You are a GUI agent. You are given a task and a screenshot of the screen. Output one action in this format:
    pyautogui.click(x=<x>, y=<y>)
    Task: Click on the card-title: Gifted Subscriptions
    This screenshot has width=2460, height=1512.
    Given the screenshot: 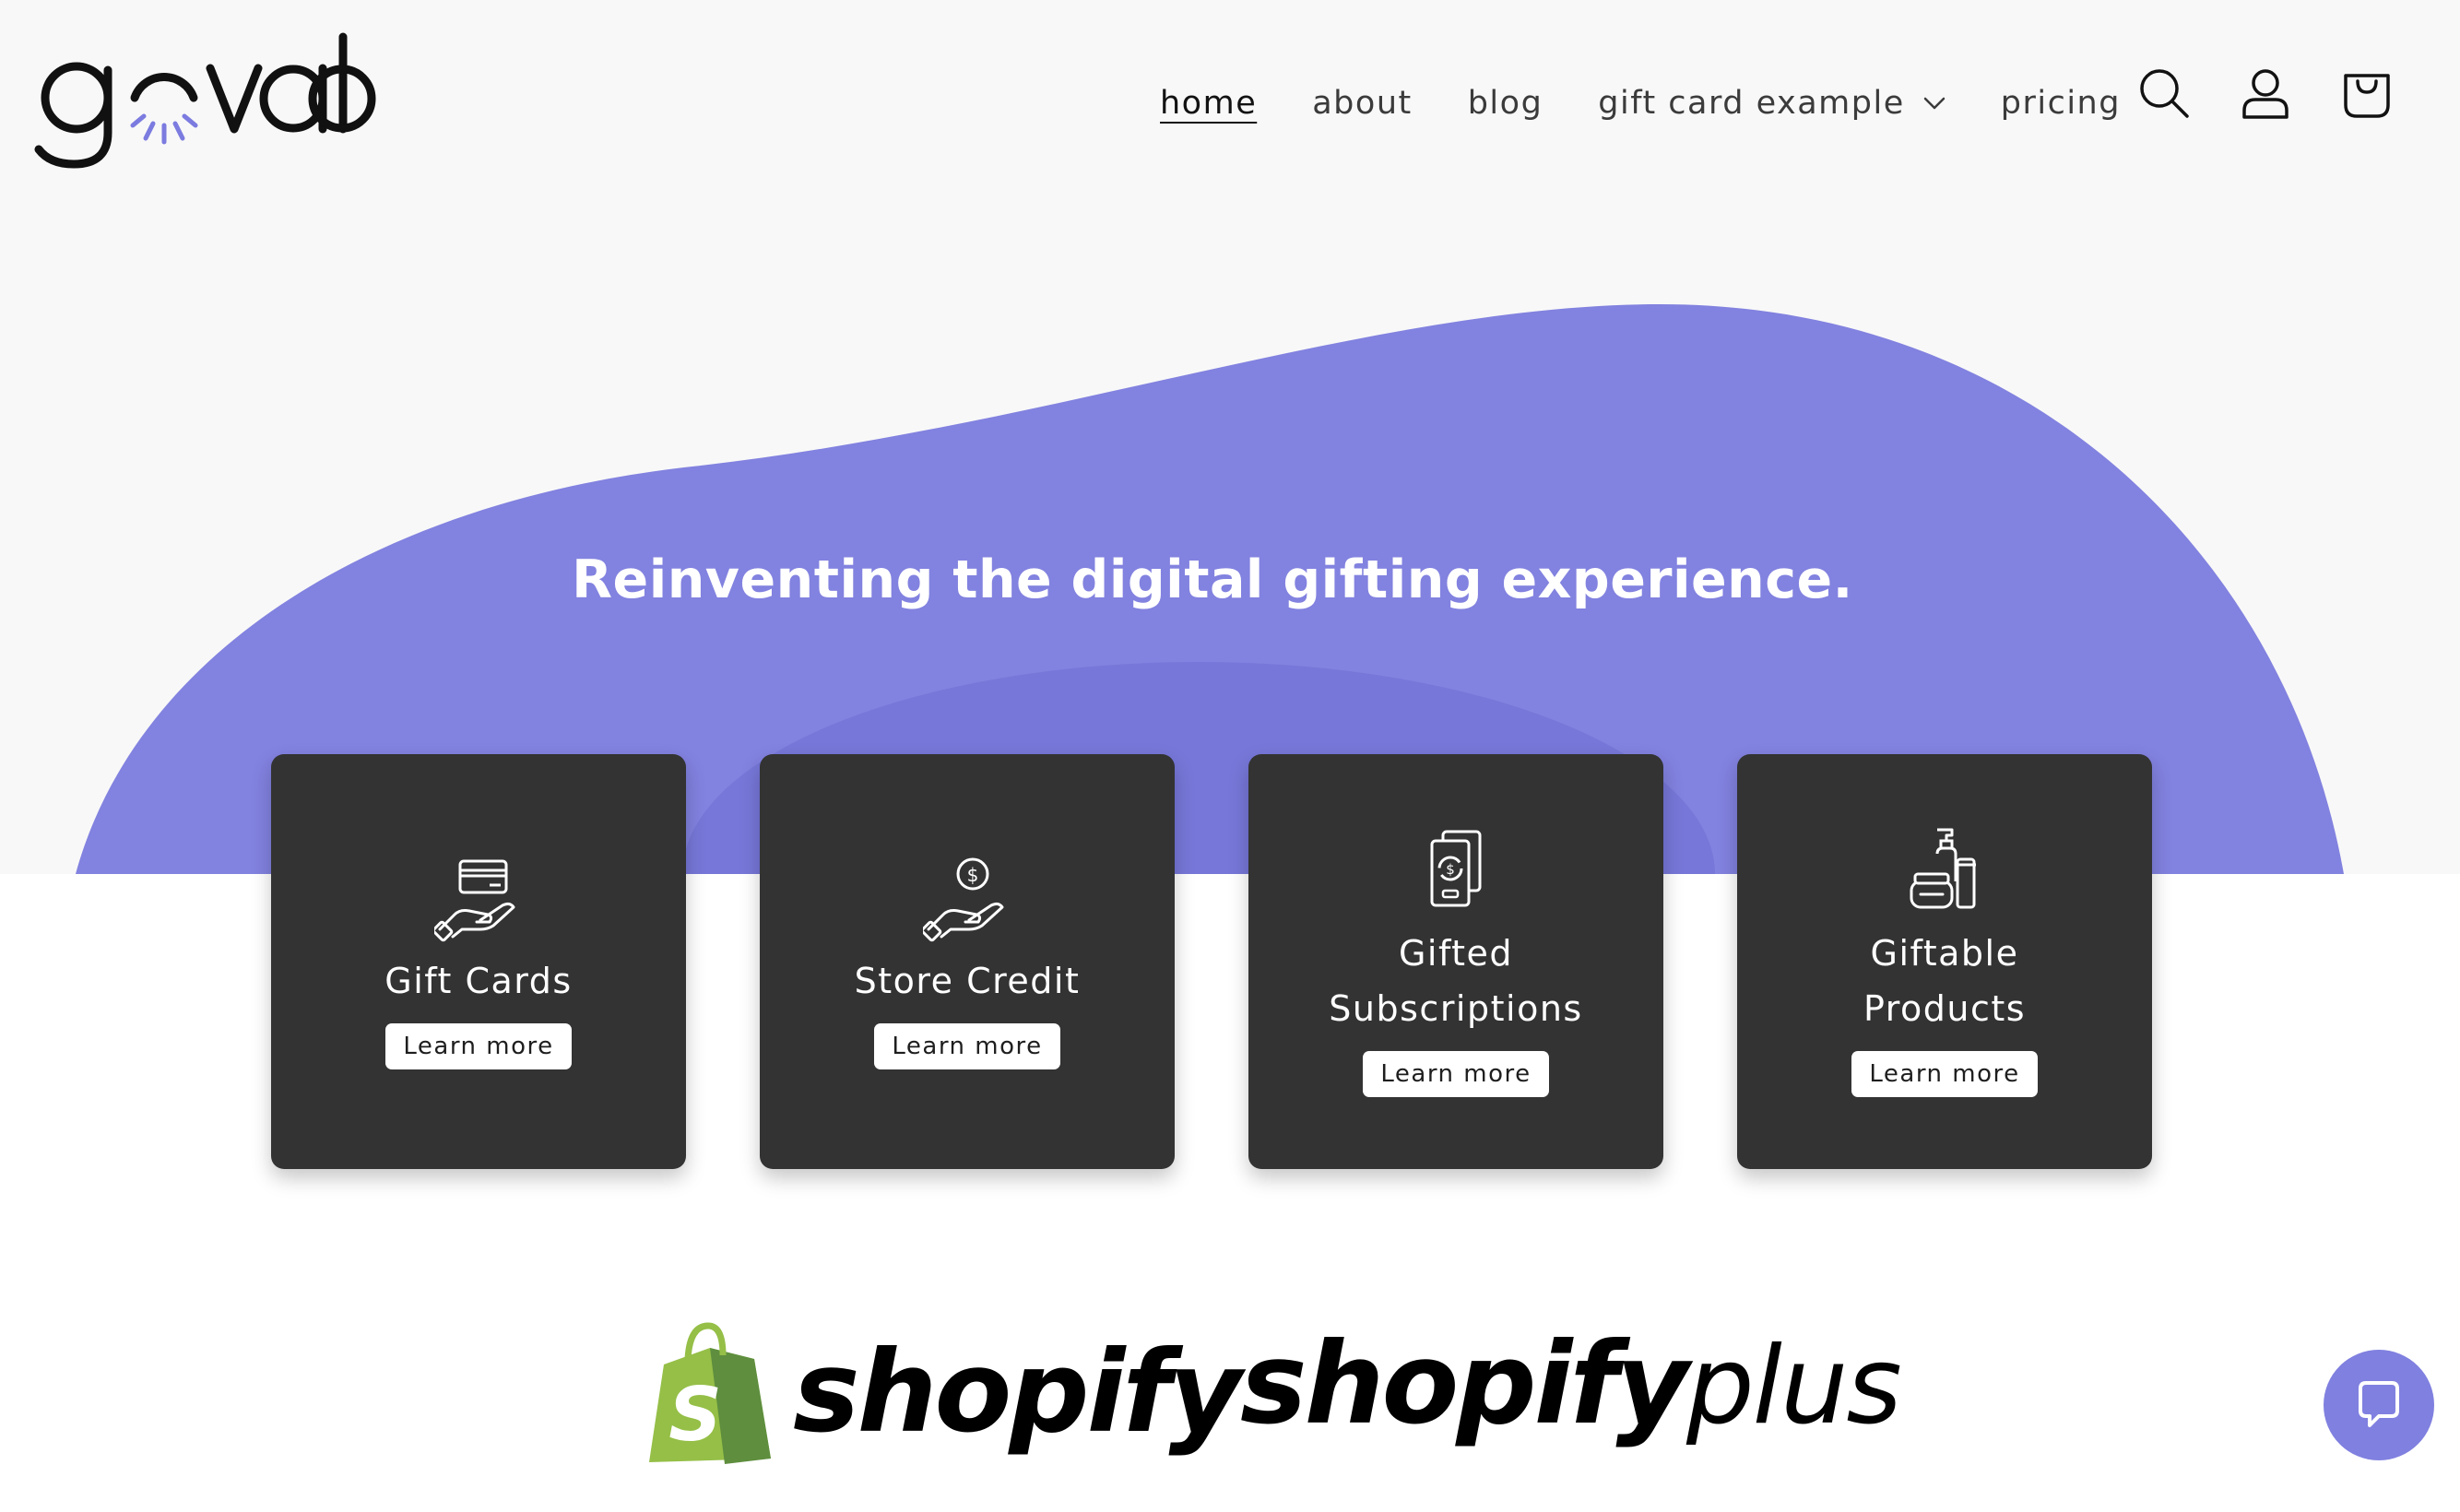 What is the action you would take?
    pyautogui.click(x=1456, y=981)
    